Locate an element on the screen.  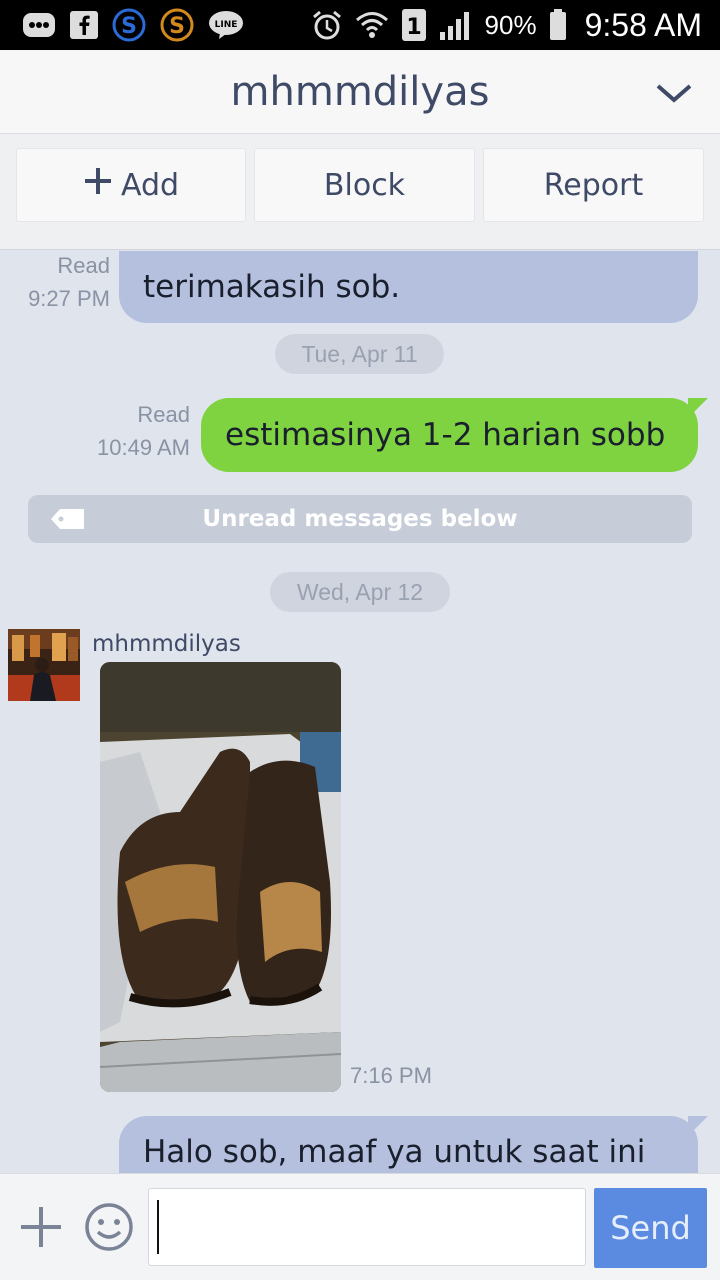
s-app-orange-icon: S is located at coordinates (177, 25).